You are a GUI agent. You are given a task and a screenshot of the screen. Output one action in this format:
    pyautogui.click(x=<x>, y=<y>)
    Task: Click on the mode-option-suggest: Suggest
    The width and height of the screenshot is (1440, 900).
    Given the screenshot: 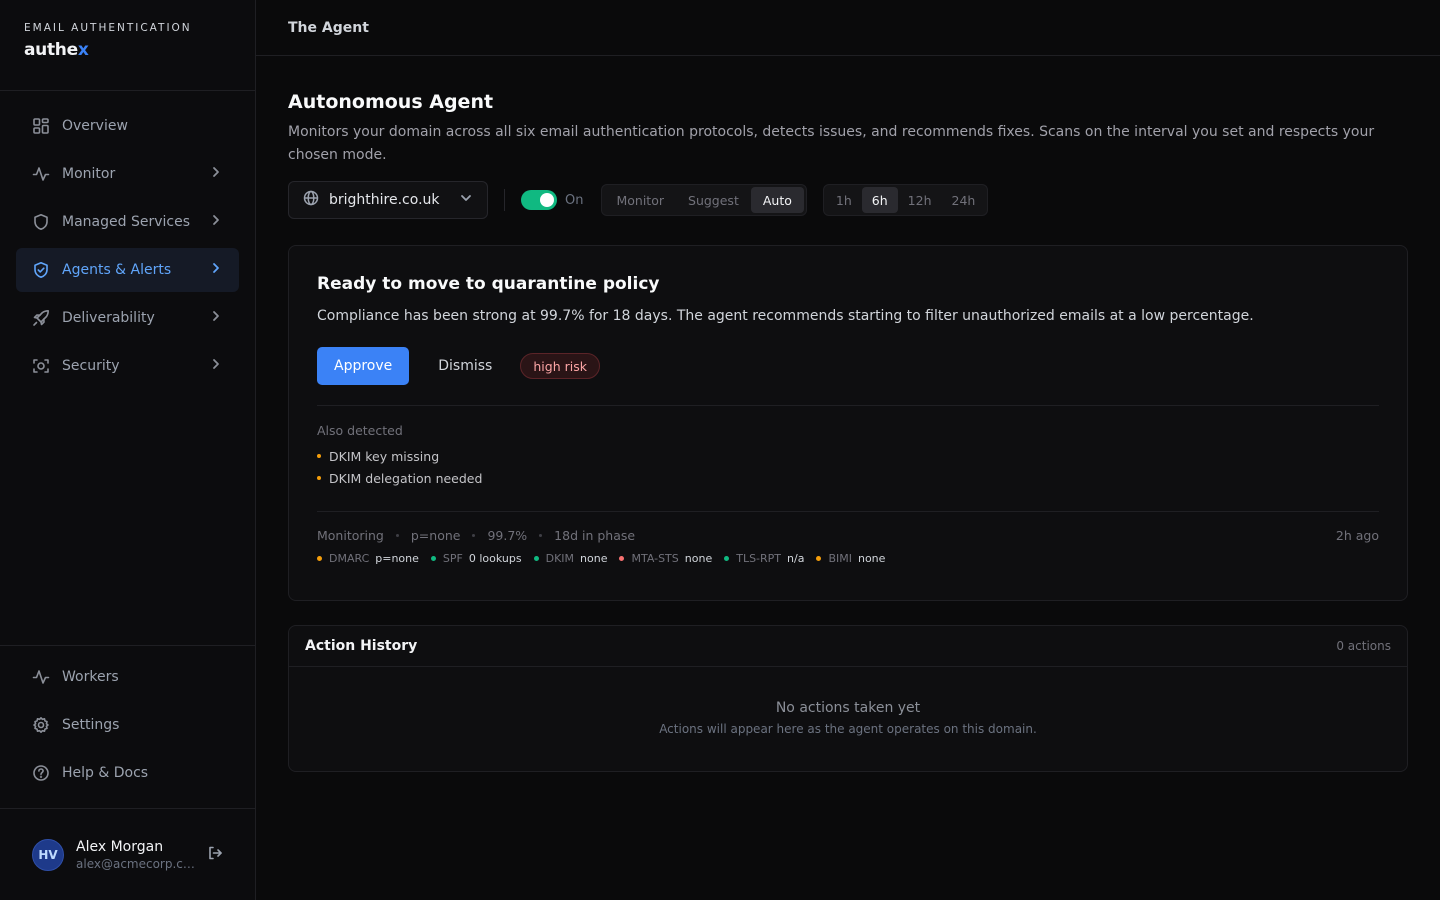 What is the action you would take?
    pyautogui.click(x=713, y=200)
    